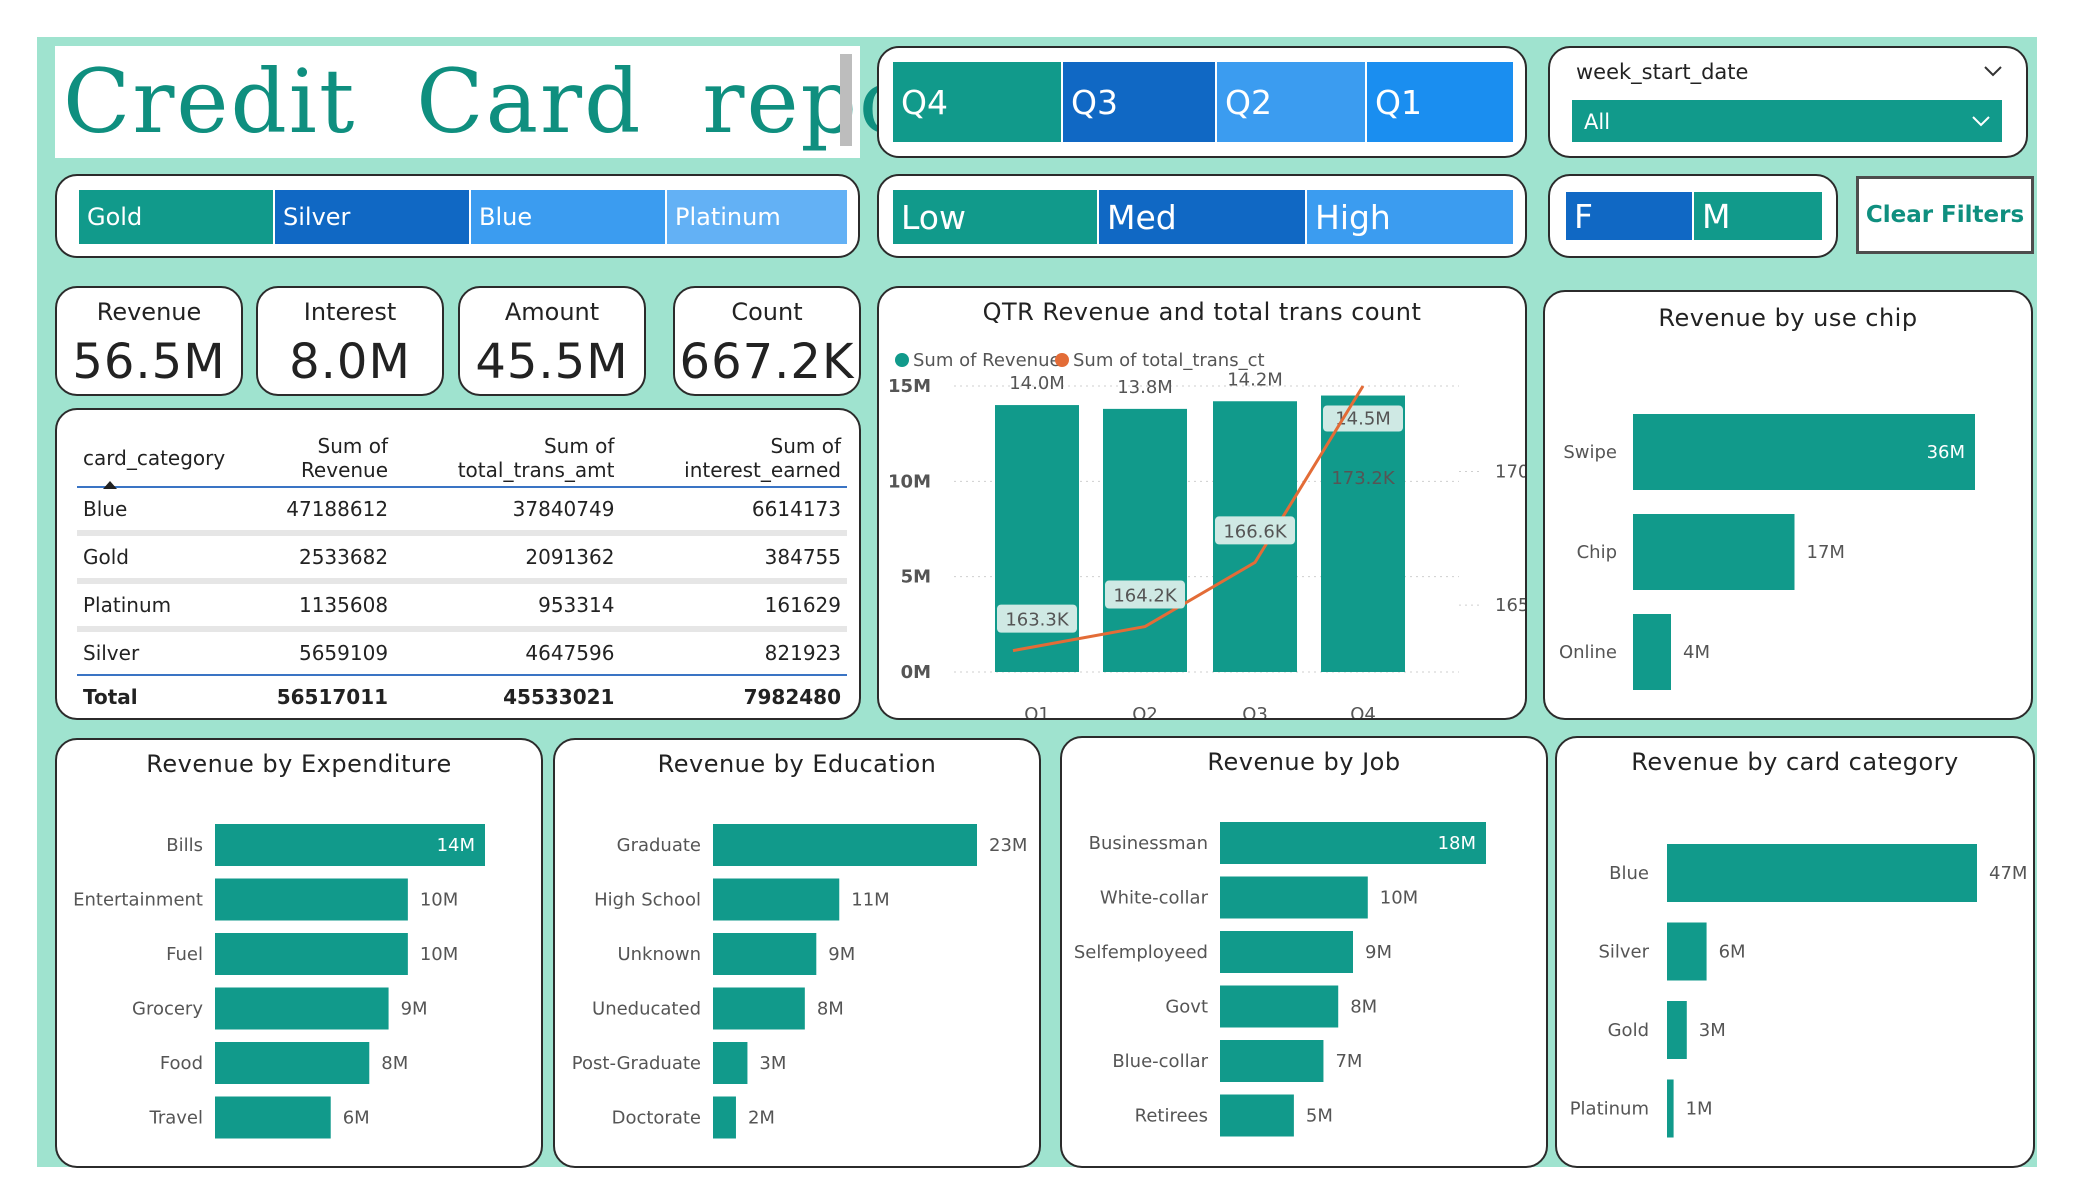  Describe the element at coordinates (1319, 1116) in the screenshot. I see `data-label: 5M` at that location.